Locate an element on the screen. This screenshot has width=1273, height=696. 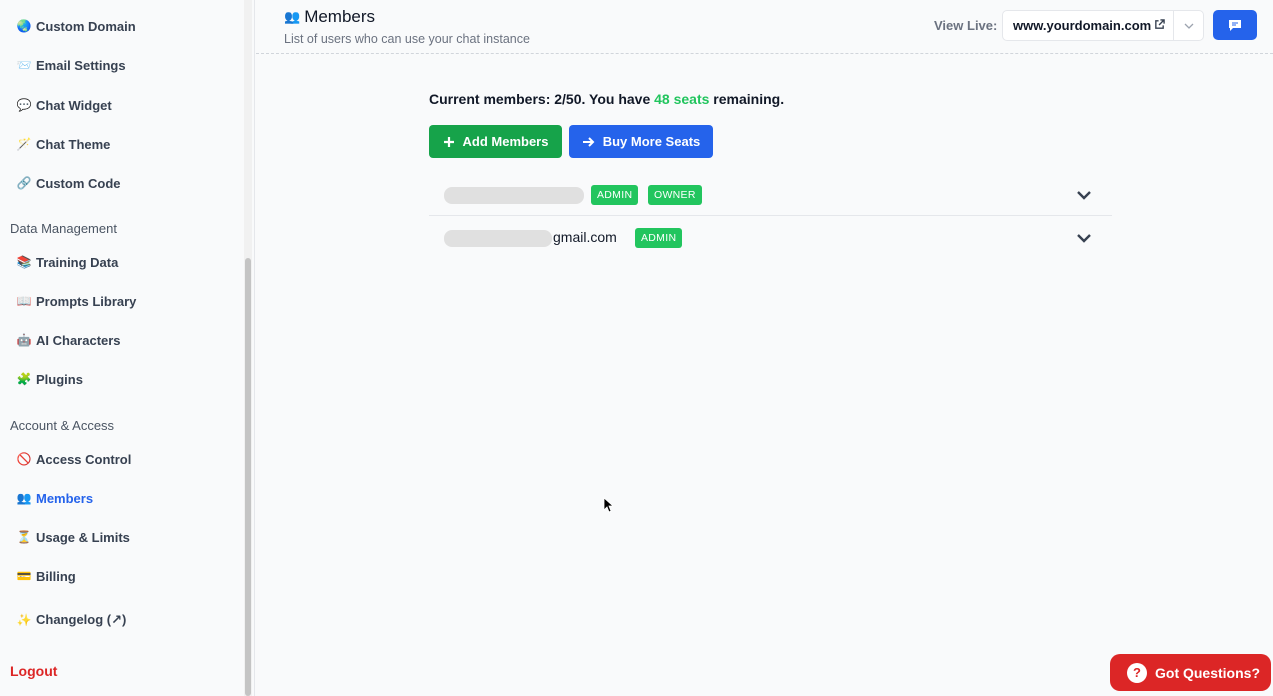
domain-select: www.yourdomain.com is located at coordinates (1103, 25).